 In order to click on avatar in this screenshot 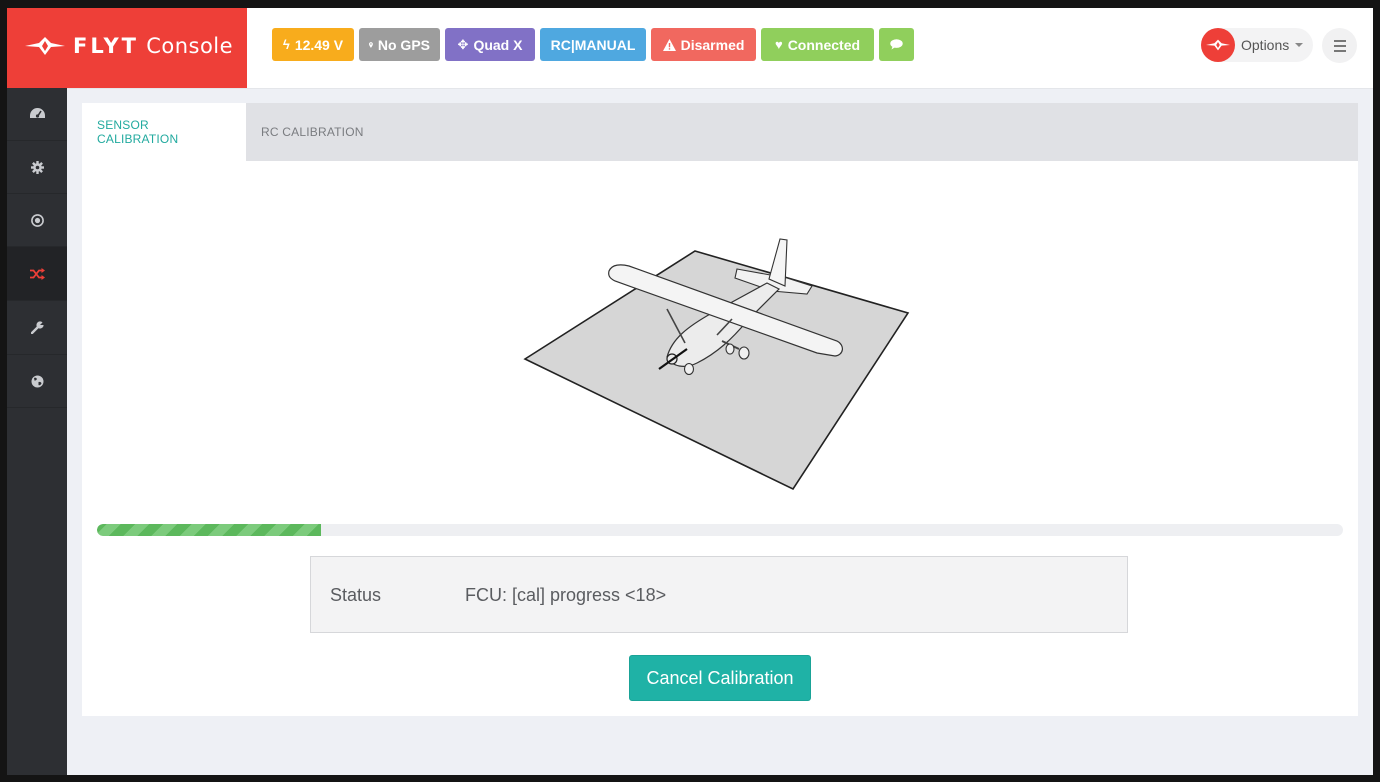, I will do `click(1218, 45)`.